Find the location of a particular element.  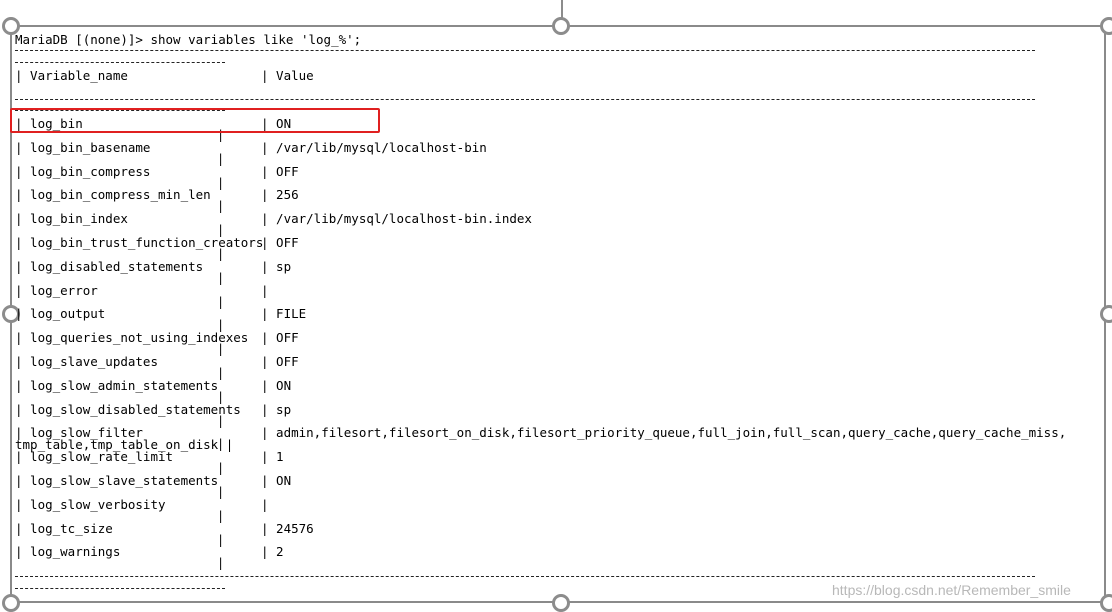

table-row-name: | log_slow_verbosity is located at coordinates (90, 504).